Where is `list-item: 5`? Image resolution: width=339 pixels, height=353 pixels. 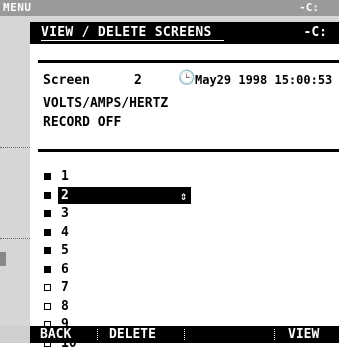 list-item: 5 is located at coordinates (124, 251).